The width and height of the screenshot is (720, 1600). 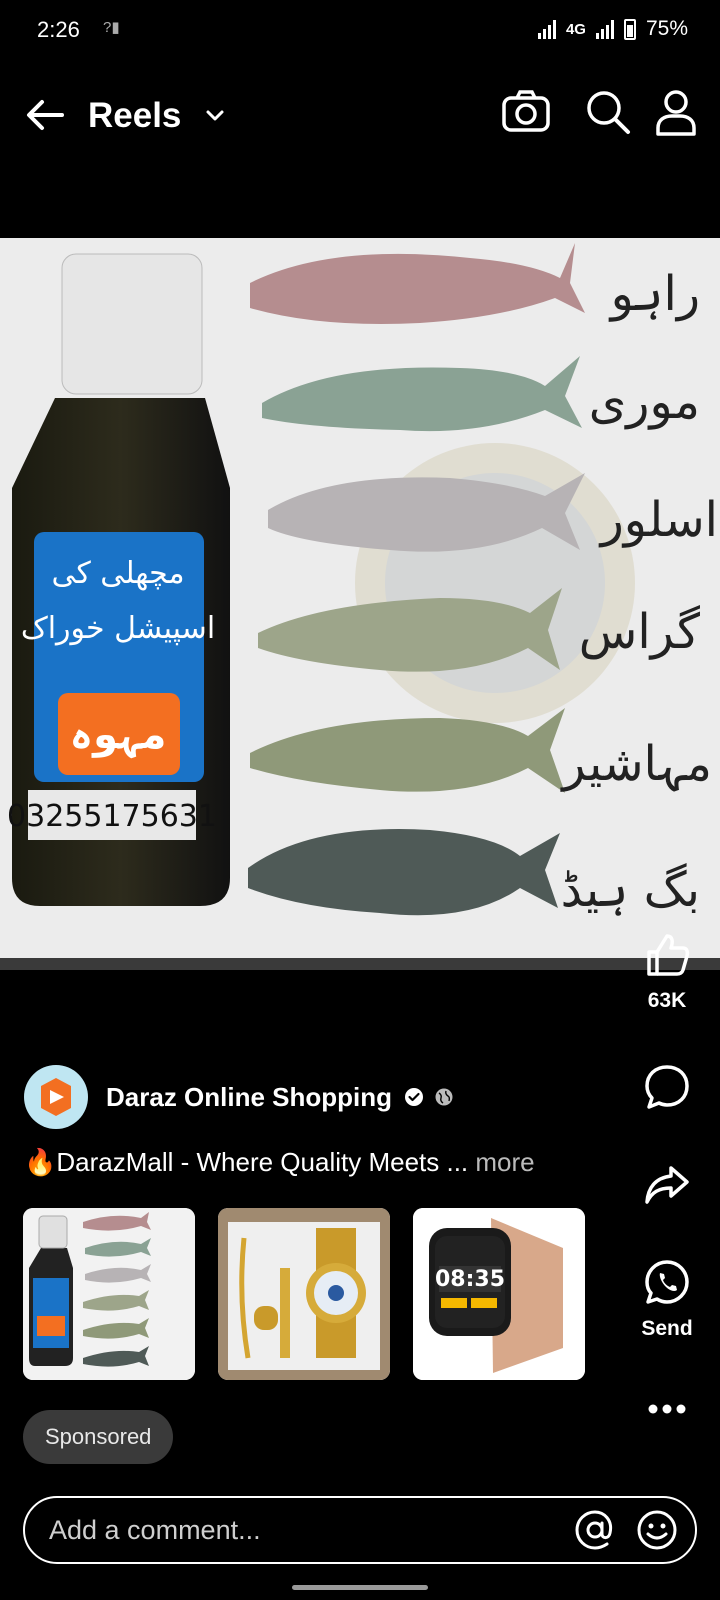 I want to click on bottle-brand: مہوہ, so click(x=118, y=735).